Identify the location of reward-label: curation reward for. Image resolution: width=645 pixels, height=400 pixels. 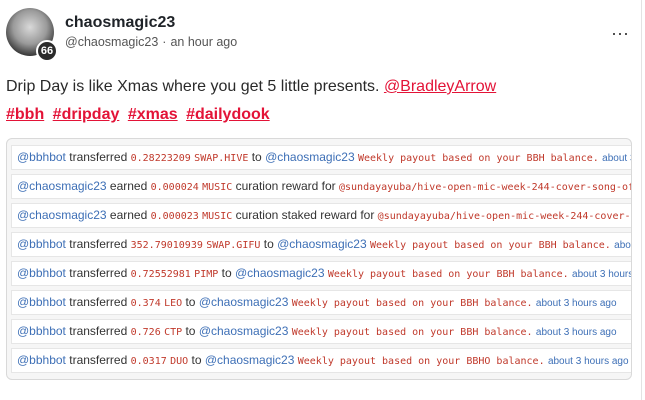
(285, 186).